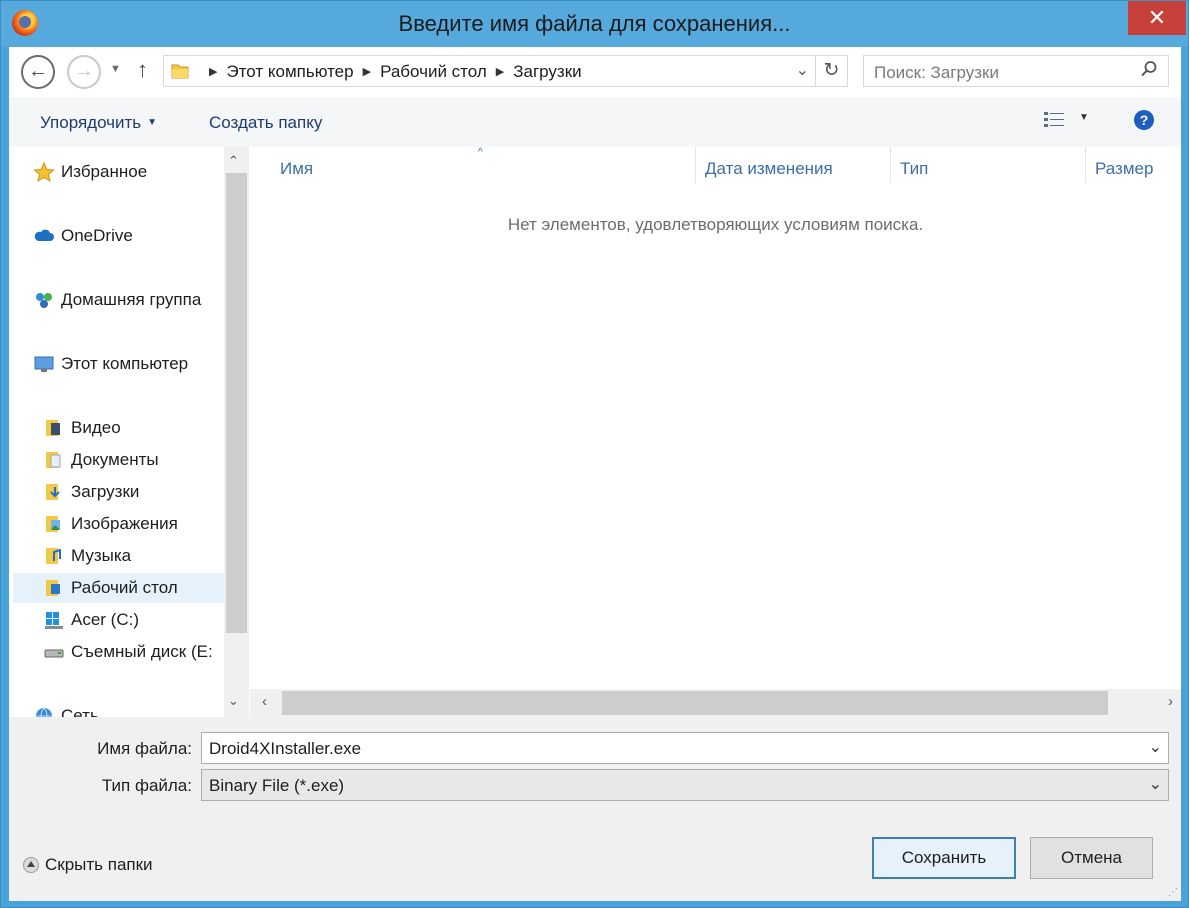 This screenshot has width=1189, height=908. Describe the element at coordinates (1054, 120) in the screenshot. I see `view-options-icon` at that location.